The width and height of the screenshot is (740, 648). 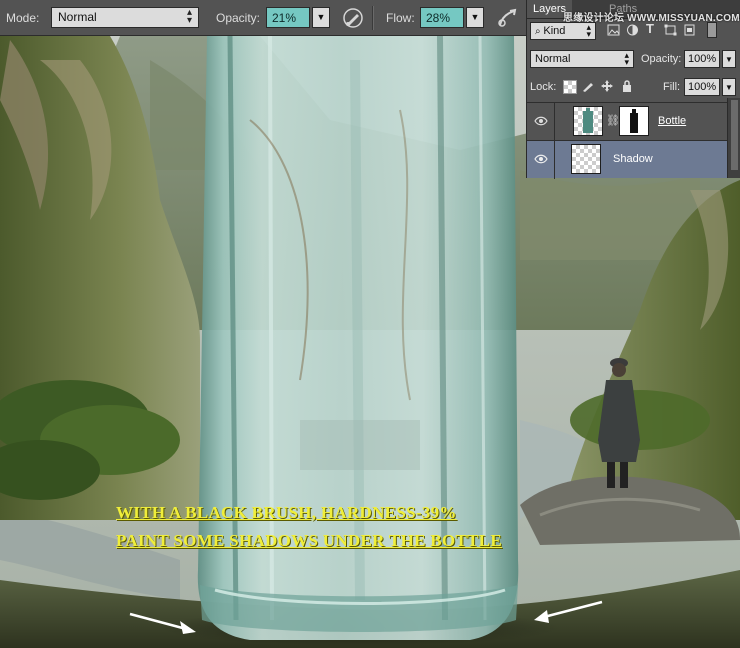 I want to click on layer-opacity-input: 100%, so click(x=702, y=59).